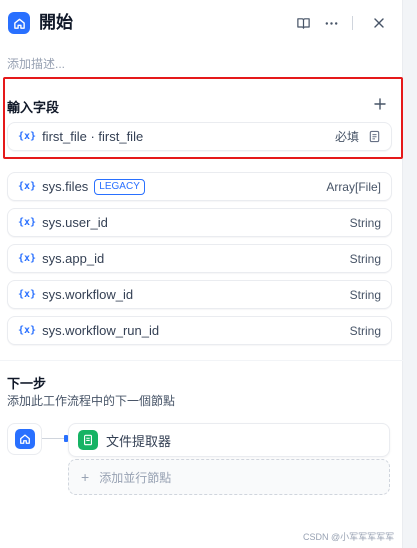  I want to click on document-extractor-icon, so click(88, 440).